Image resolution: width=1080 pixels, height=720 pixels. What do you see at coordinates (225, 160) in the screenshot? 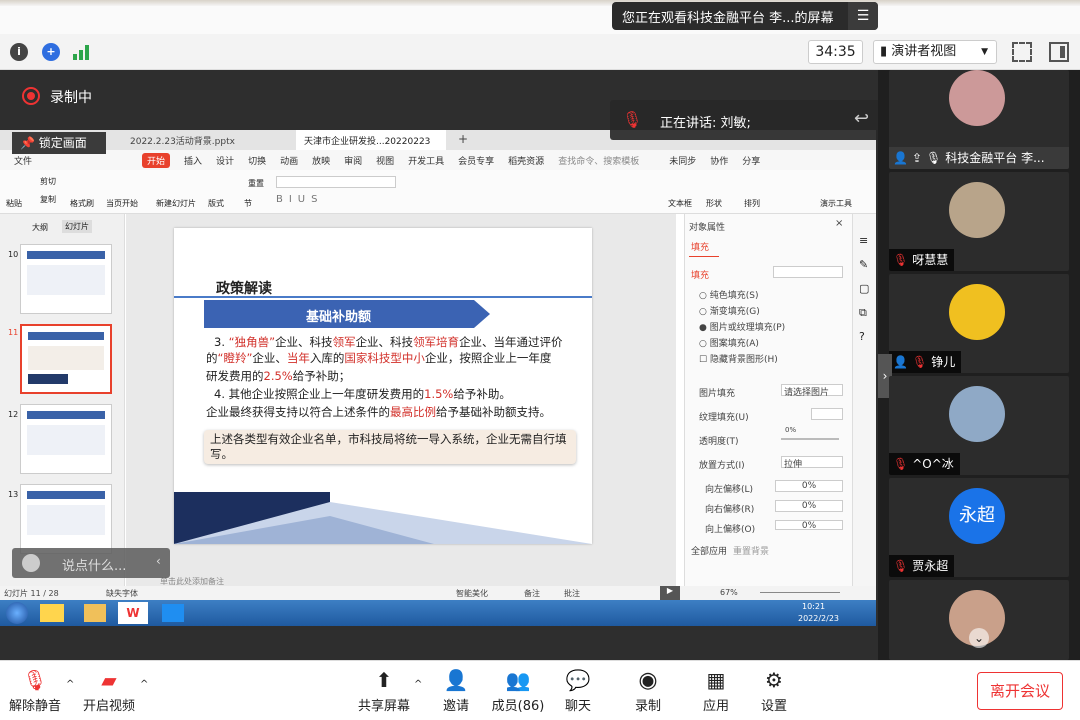
I see `menu-design: 设计` at bounding box center [225, 160].